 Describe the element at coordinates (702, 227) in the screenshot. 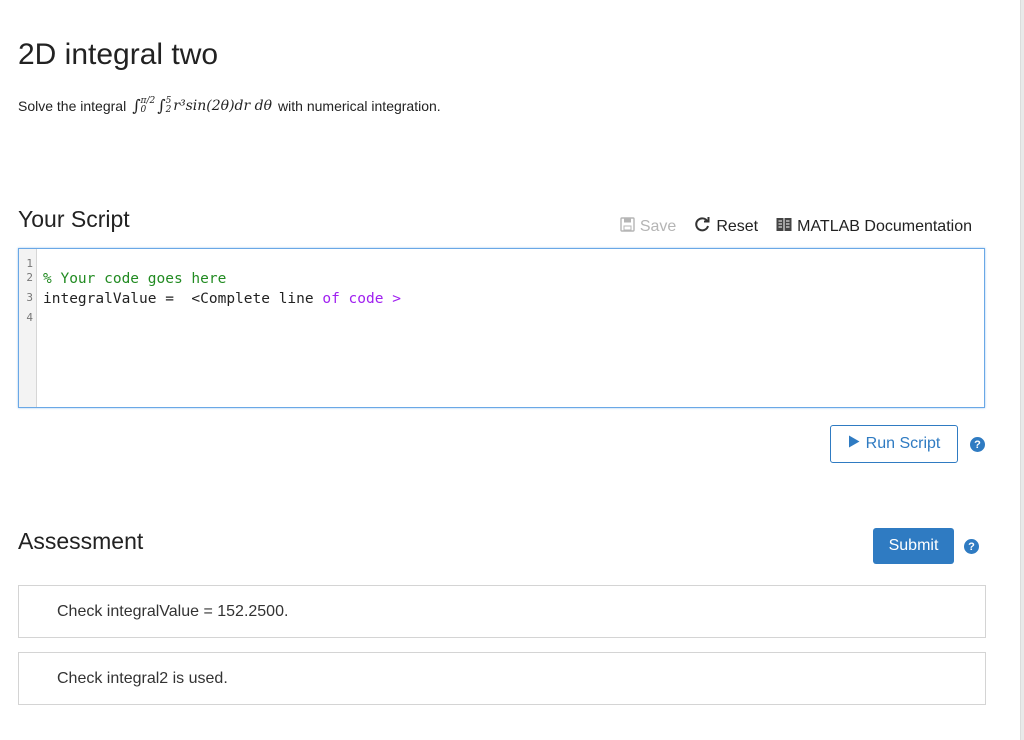

I see `reset-icon` at that location.